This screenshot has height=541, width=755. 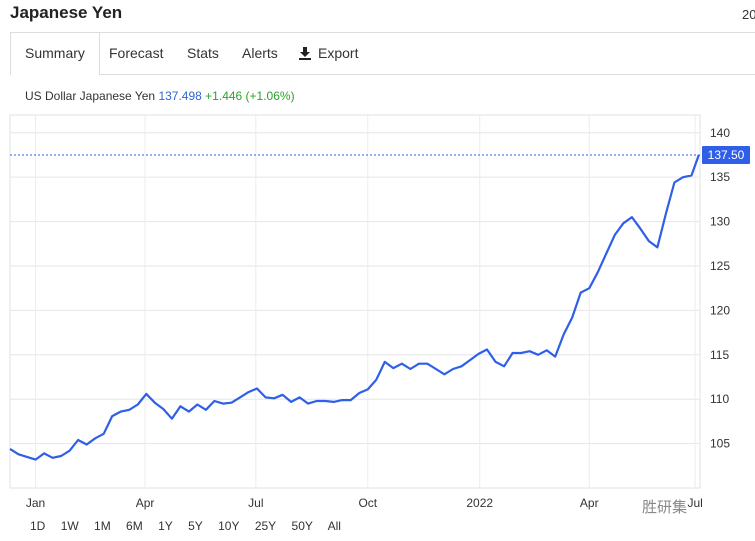 I want to click on range-1w: 1W, so click(x=70, y=526).